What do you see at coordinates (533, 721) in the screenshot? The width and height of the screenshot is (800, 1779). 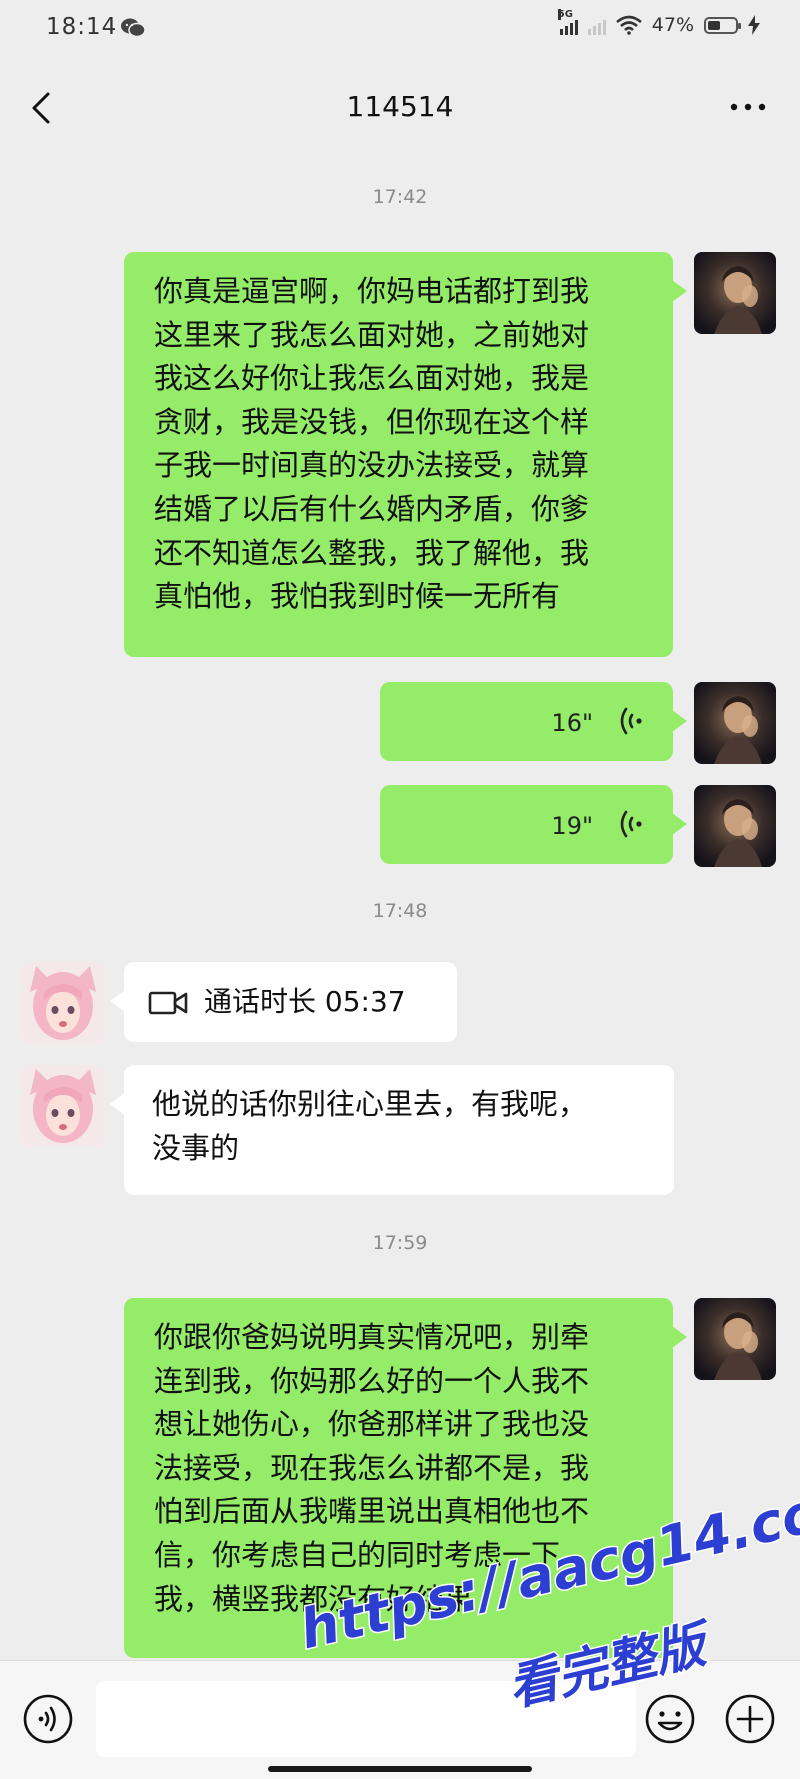 I see `voice-message-bubble: 16"` at bounding box center [533, 721].